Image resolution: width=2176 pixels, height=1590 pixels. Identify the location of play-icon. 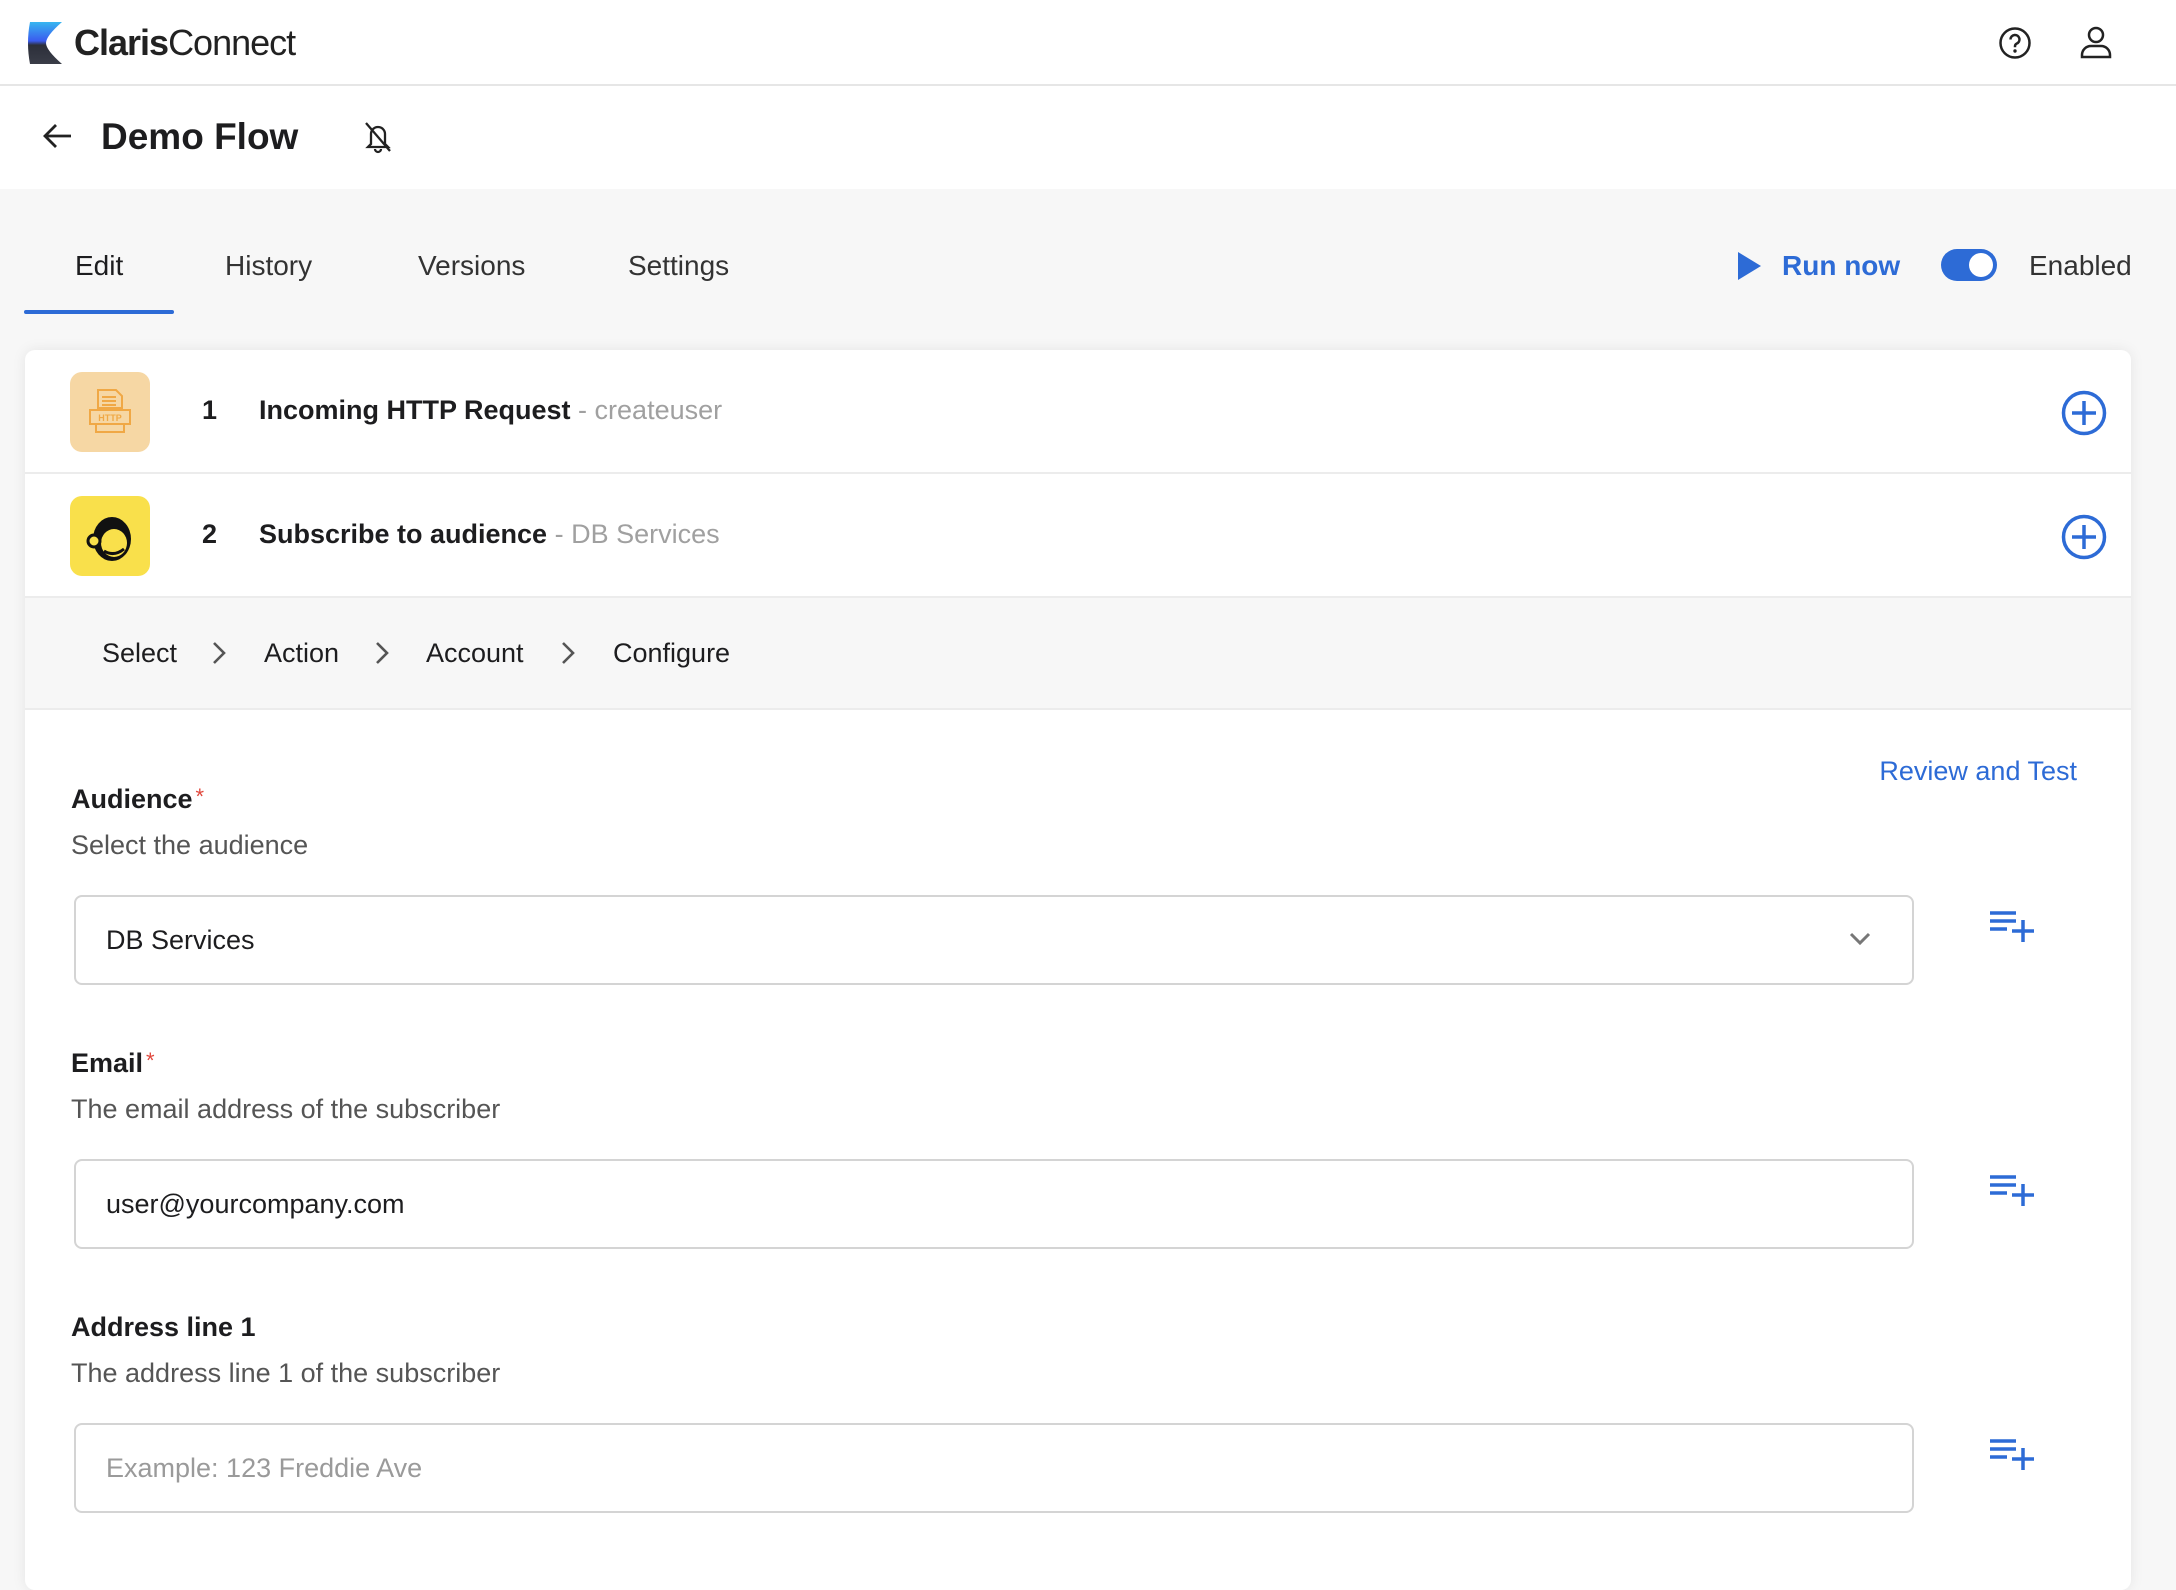
(1749, 266).